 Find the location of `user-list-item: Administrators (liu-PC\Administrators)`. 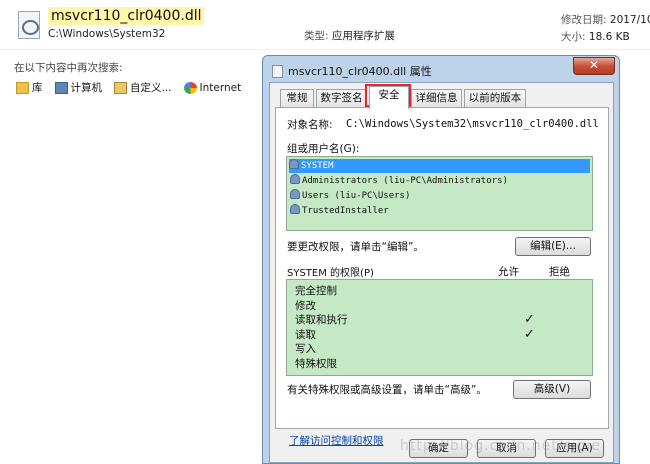

user-list-item: Administrators (liu-PC\Administrators) is located at coordinates (399, 181).